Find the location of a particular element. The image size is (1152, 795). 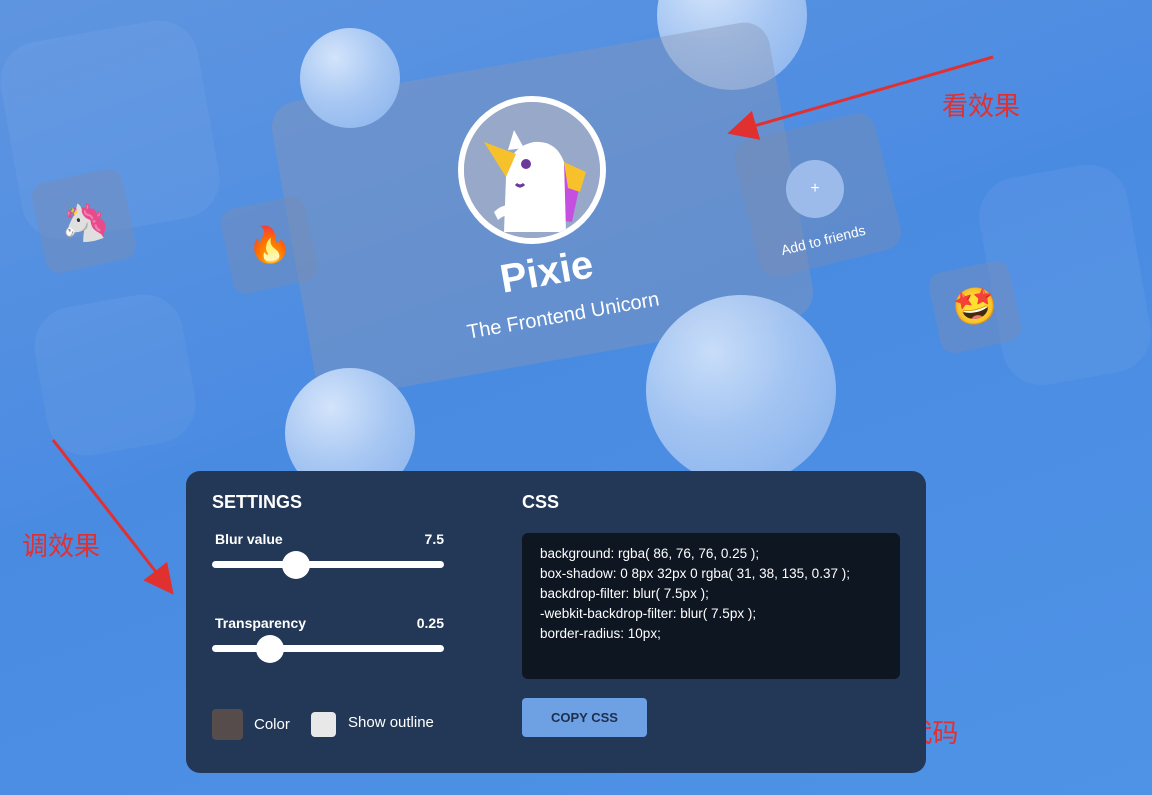

transparency-label: Transparency is located at coordinates (261, 623).